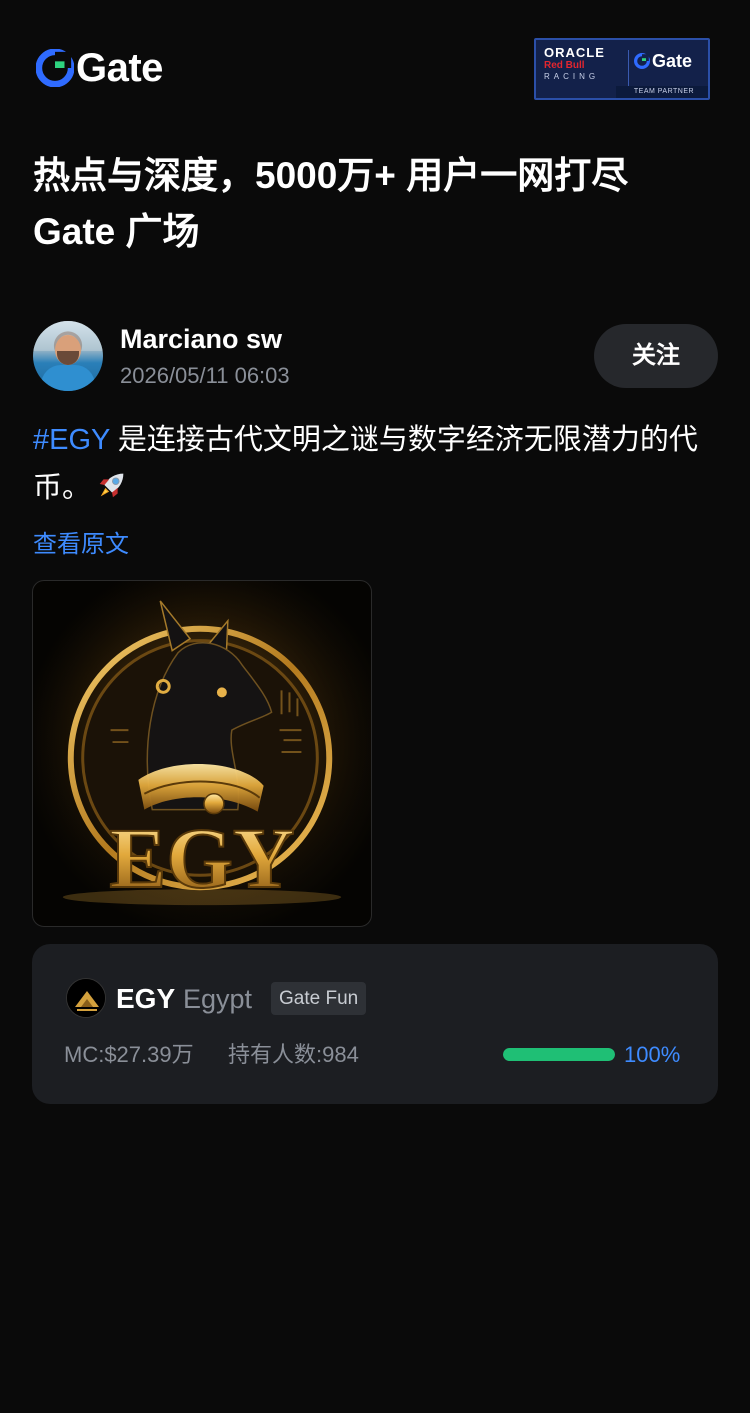  What do you see at coordinates (201, 339) in the screenshot?
I see `author-name: Marciano sw` at bounding box center [201, 339].